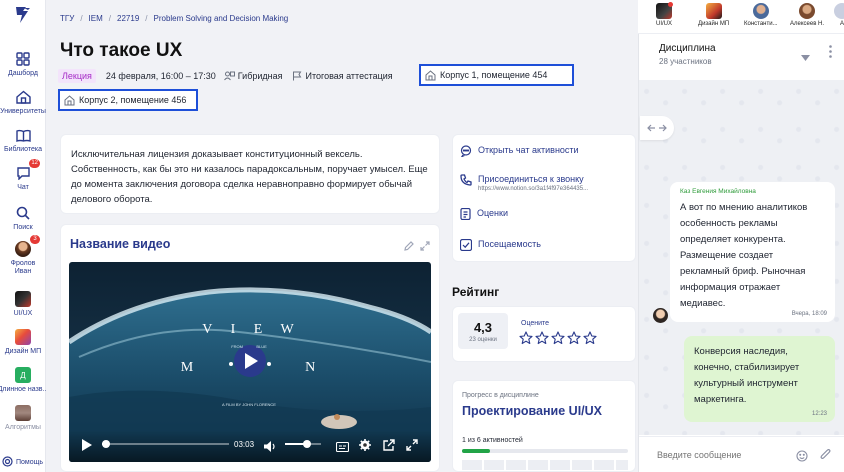 Image resolution: width=844 pixels, height=472 pixels. What do you see at coordinates (809, 314) in the screenshot?
I see `message-time: Вчера, 18:09` at bounding box center [809, 314].